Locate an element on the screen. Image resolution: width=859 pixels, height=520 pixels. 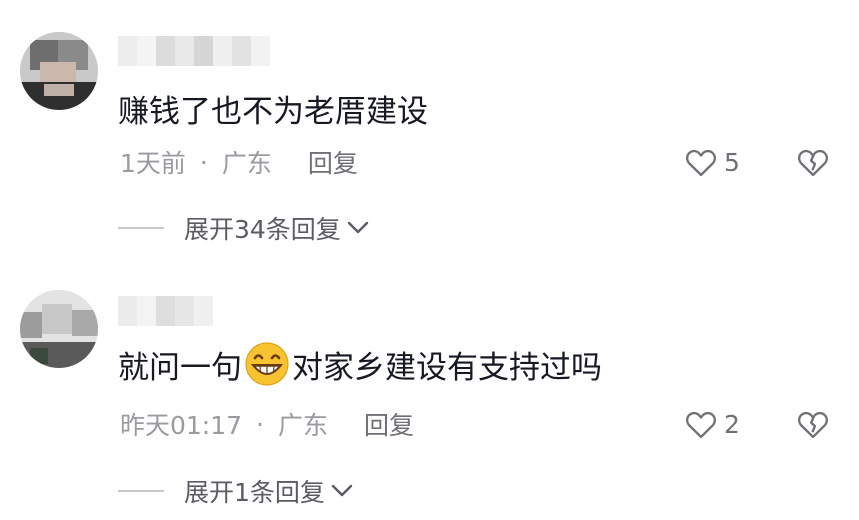
expand-replies-label: 展开34条回复 is located at coordinates (262, 229).